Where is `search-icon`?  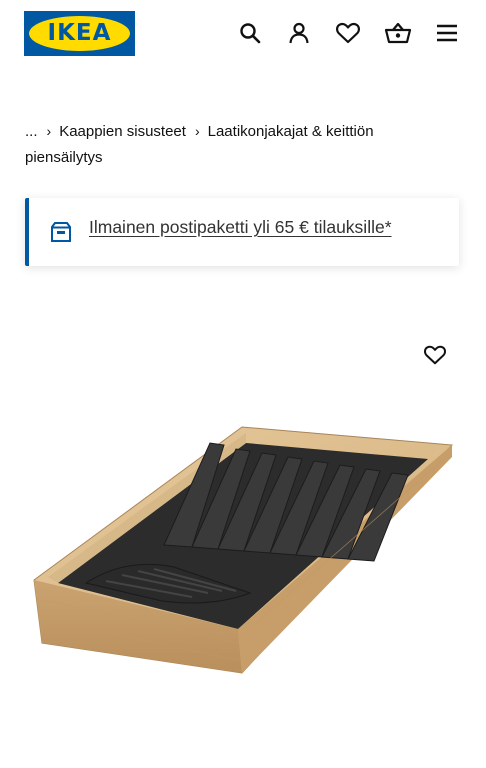
search-icon is located at coordinates (250, 33).